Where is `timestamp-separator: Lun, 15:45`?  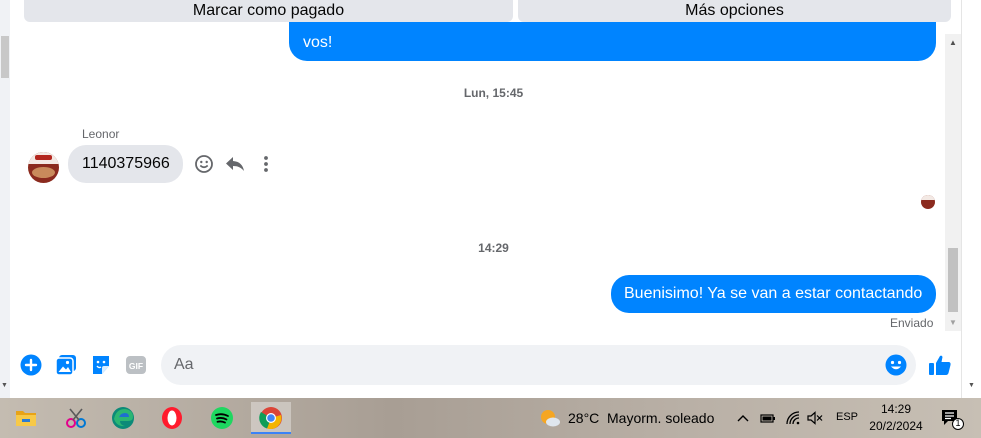
timestamp-separator: Lun, 15:45 is located at coordinates (493, 93).